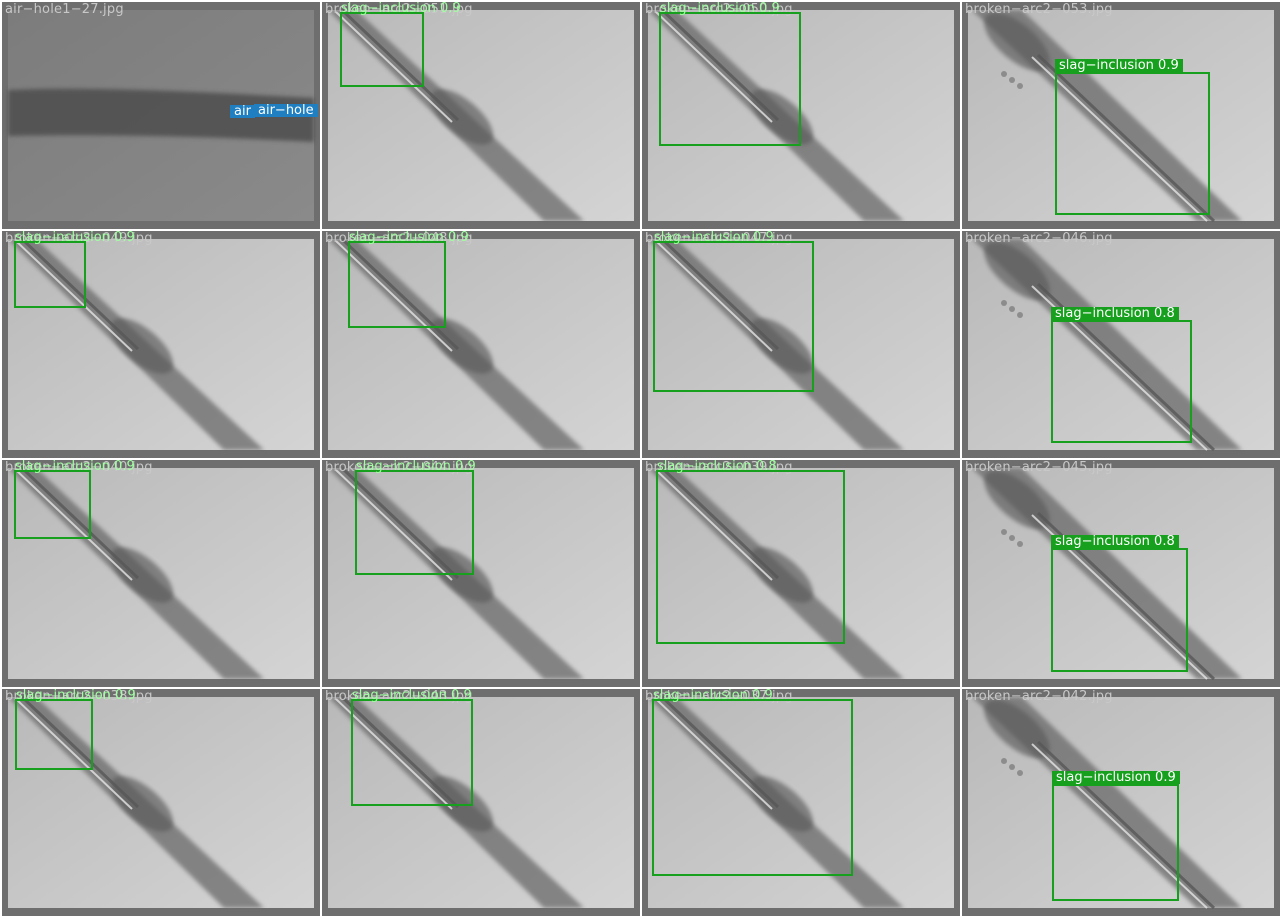  I want to click on image-tile: broken−arc2−039.jpg slag−inclusion 0.8, so click(801, 573).